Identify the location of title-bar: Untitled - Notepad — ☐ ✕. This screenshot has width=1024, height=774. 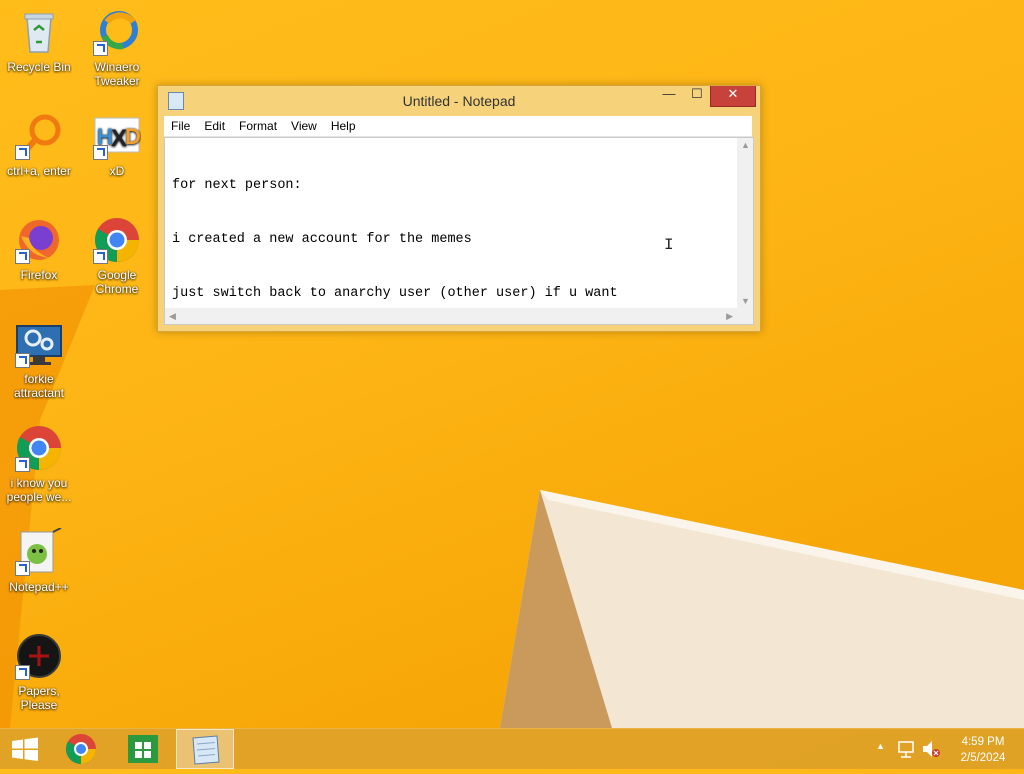
(459, 101).